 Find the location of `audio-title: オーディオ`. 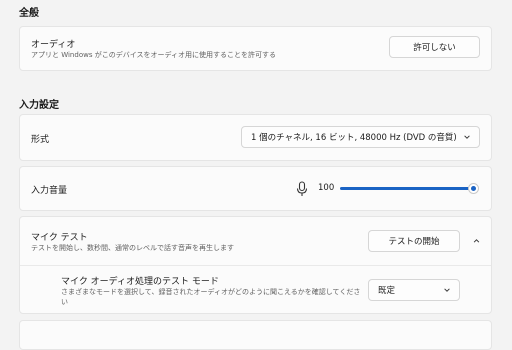

audio-title: オーディオ is located at coordinates (53, 45).